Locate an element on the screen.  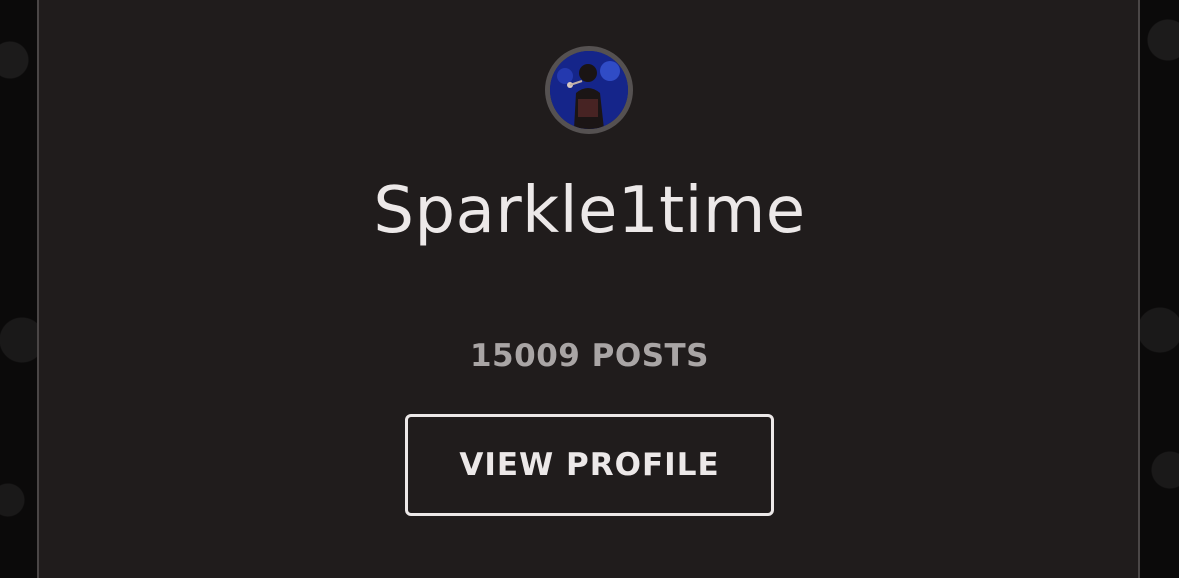
avatar is located at coordinates (589, 90).